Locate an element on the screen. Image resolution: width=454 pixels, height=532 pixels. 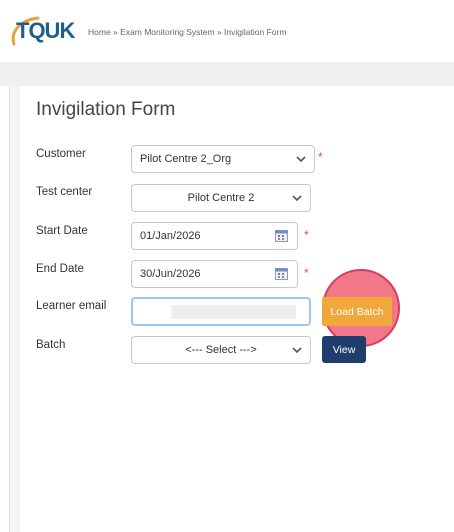
test-center-label: Test center is located at coordinates (64, 192).